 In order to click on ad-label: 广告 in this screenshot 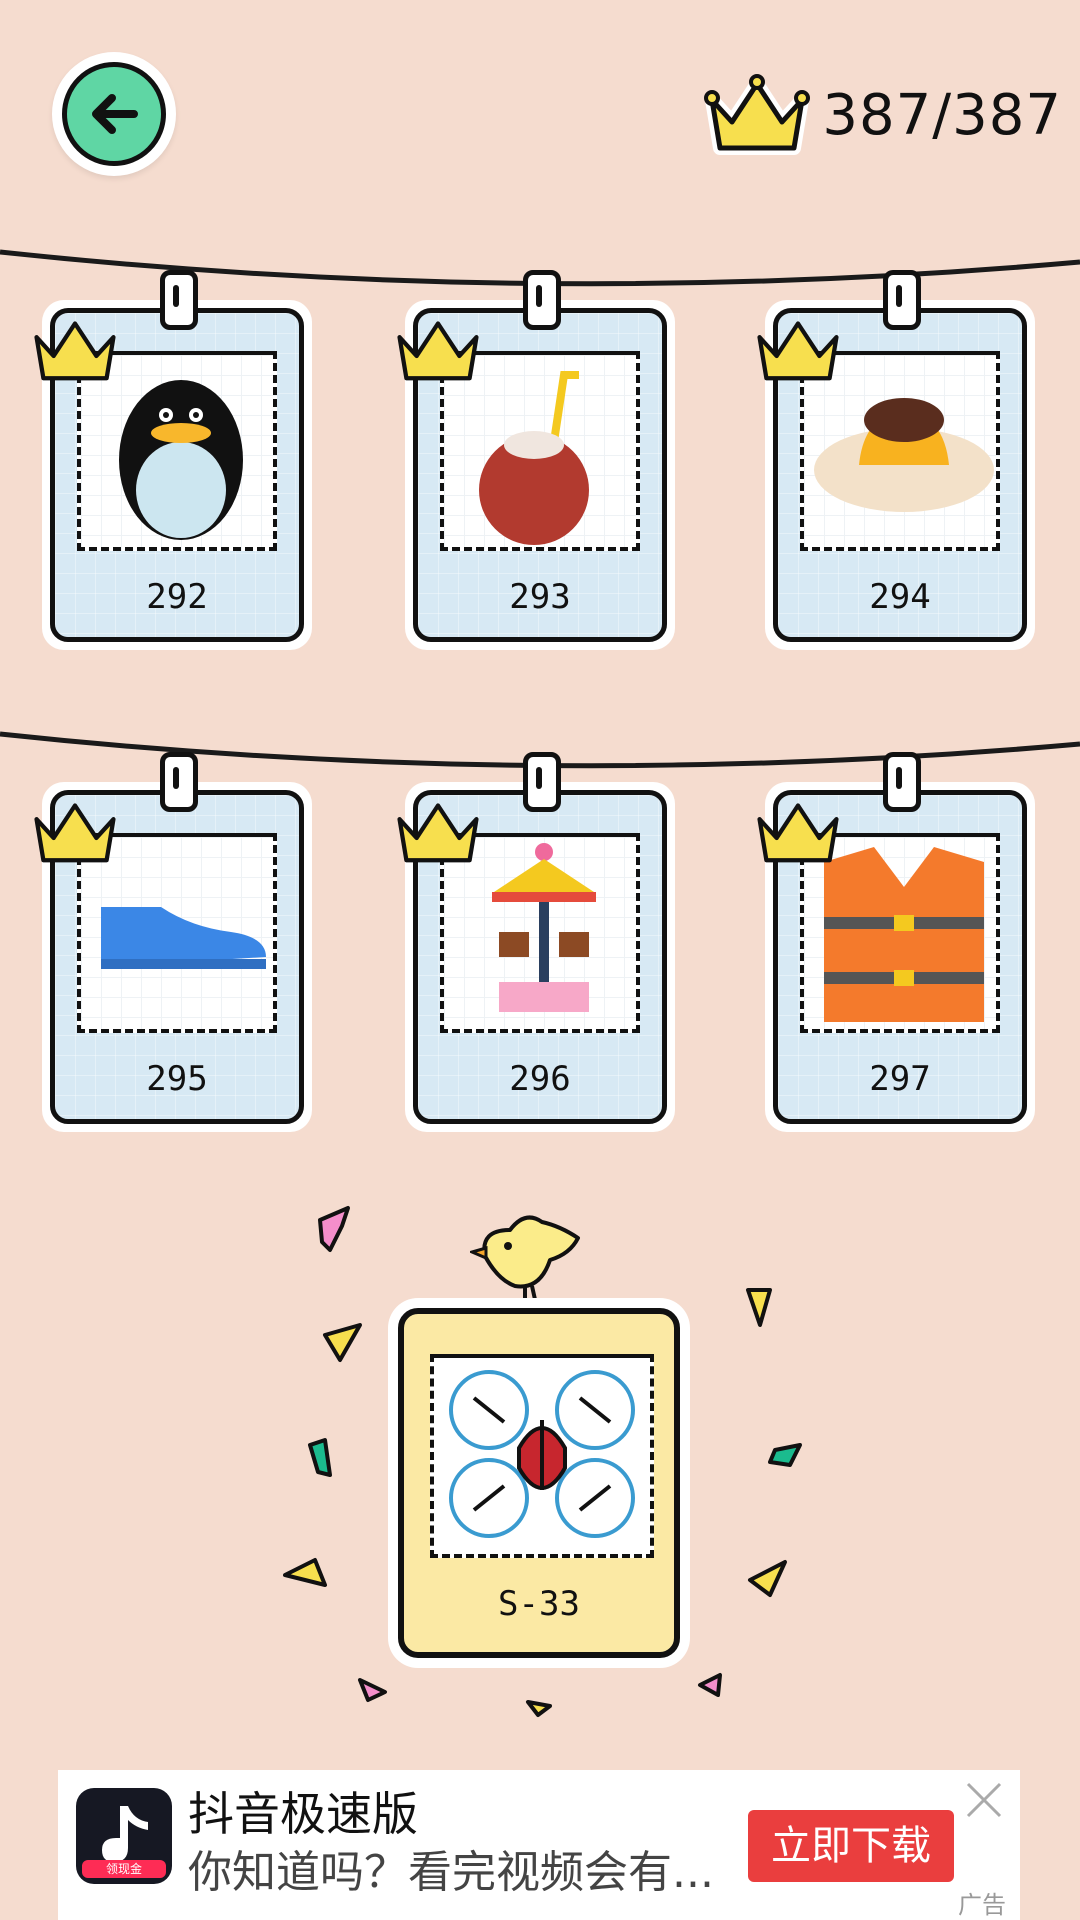, I will do `click(982, 1905)`.